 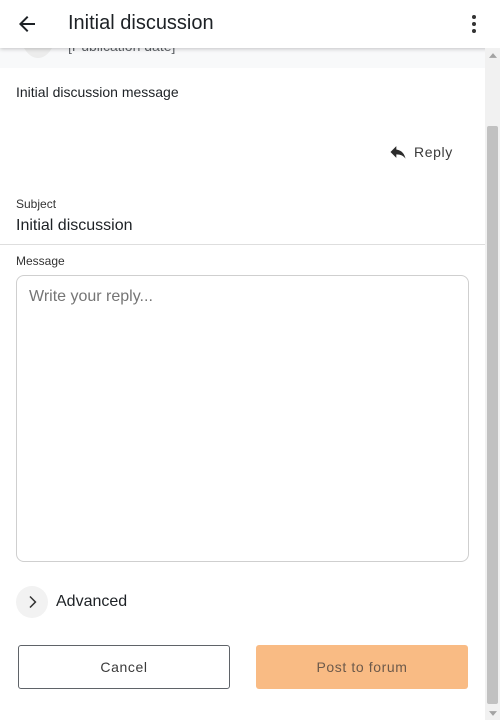 I want to click on app-header: Initial discussion, so click(x=250, y=24).